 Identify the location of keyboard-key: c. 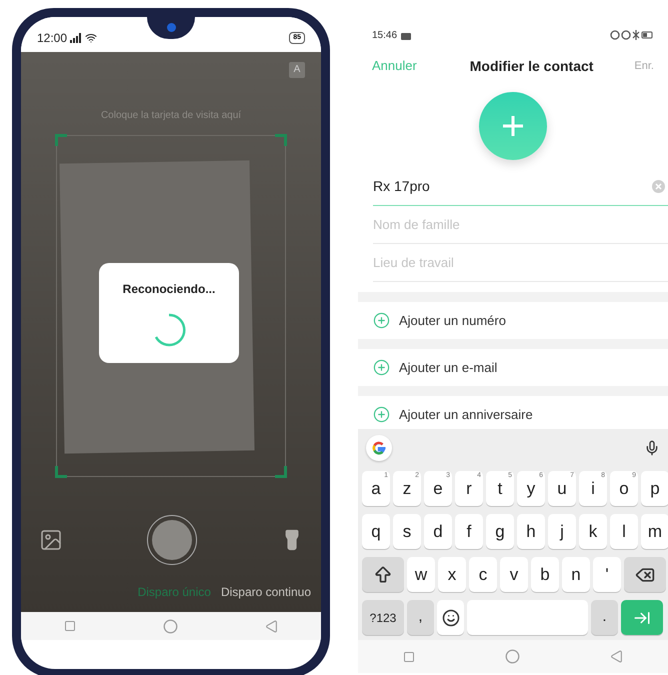
(483, 574).